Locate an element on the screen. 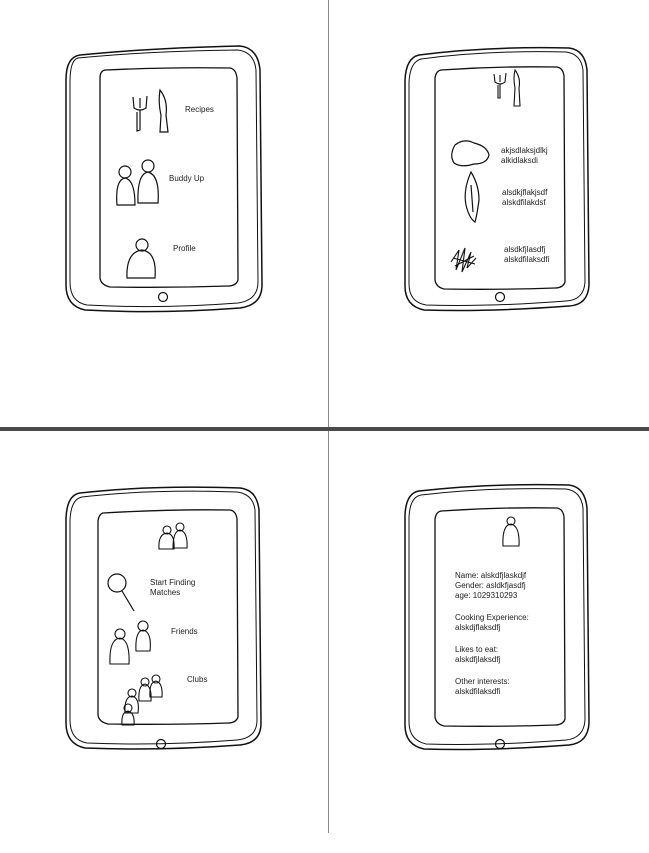 The width and height of the screenshot is (649, 853). other-interests-value: alskdfilaksdfi is located at coordinates (478, 691).